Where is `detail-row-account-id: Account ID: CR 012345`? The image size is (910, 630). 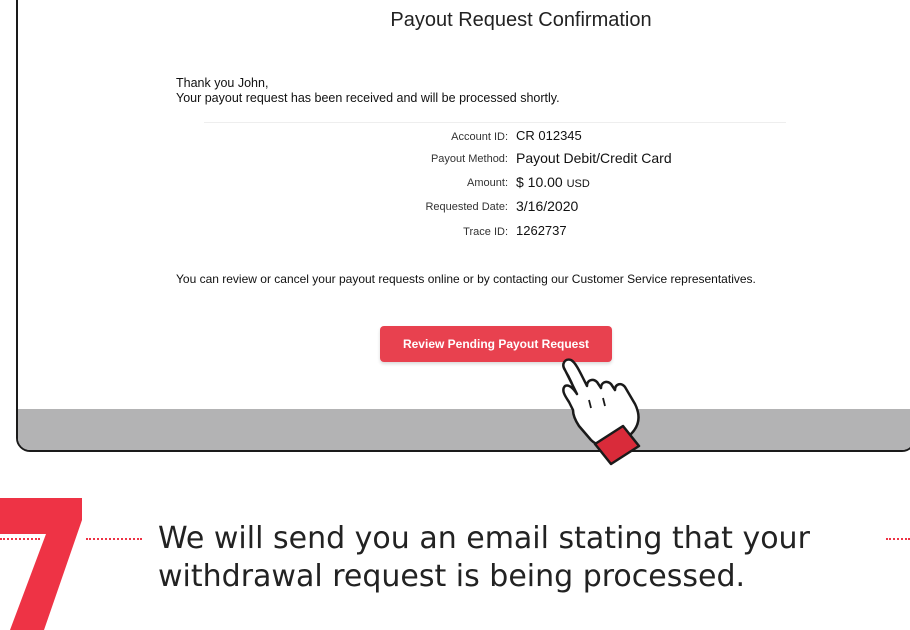 detail-row-account-id: Account ID: CR 012345 is located at coordinates (464, 137).